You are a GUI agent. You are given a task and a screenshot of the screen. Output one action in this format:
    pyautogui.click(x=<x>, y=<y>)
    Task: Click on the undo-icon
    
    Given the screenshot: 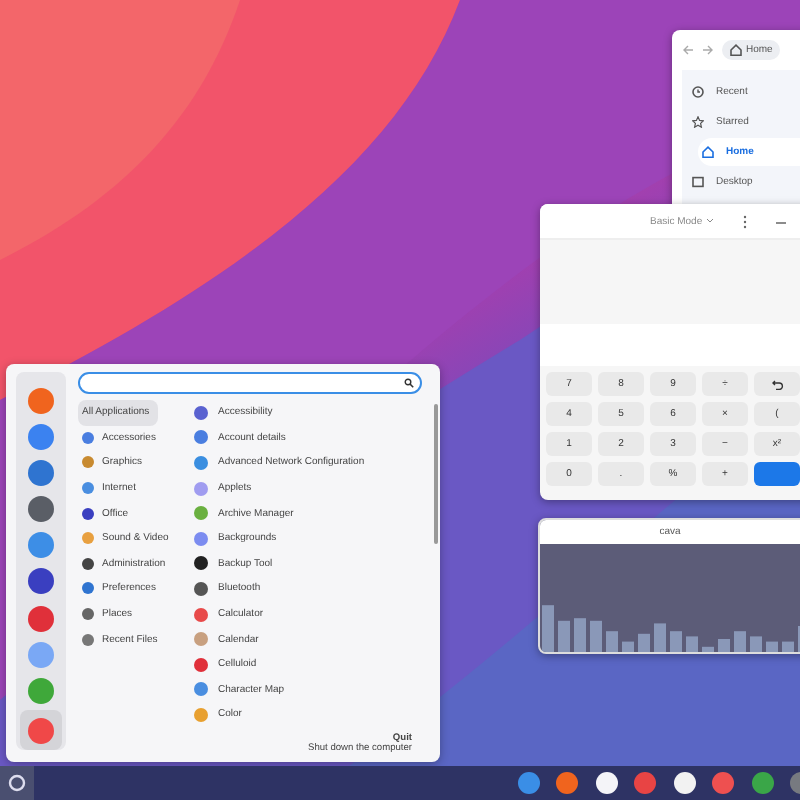 What is the action you would take?
    pyautogui.click(x=777, y=384)
    